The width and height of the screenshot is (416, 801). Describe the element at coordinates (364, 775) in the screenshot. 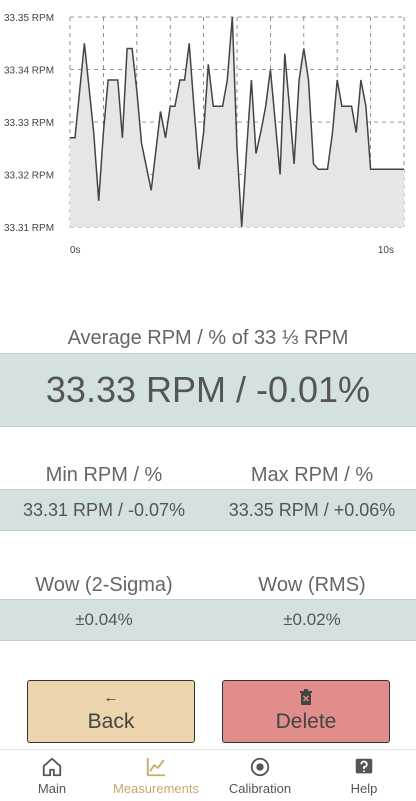

I see `nav-help: Help` at that location.